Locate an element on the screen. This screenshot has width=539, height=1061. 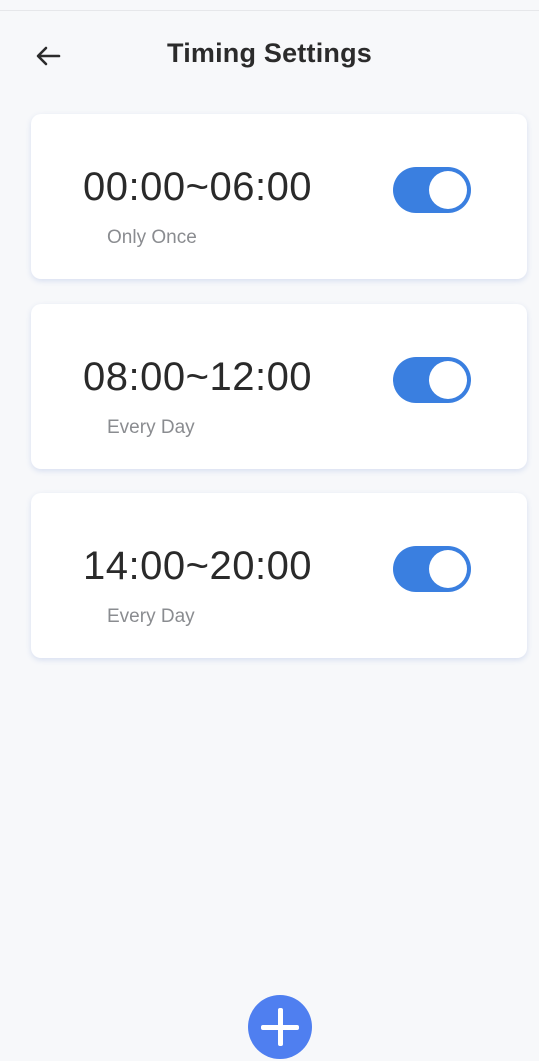
schedule-repeat: Only Once is located at coordinates (152, 237).